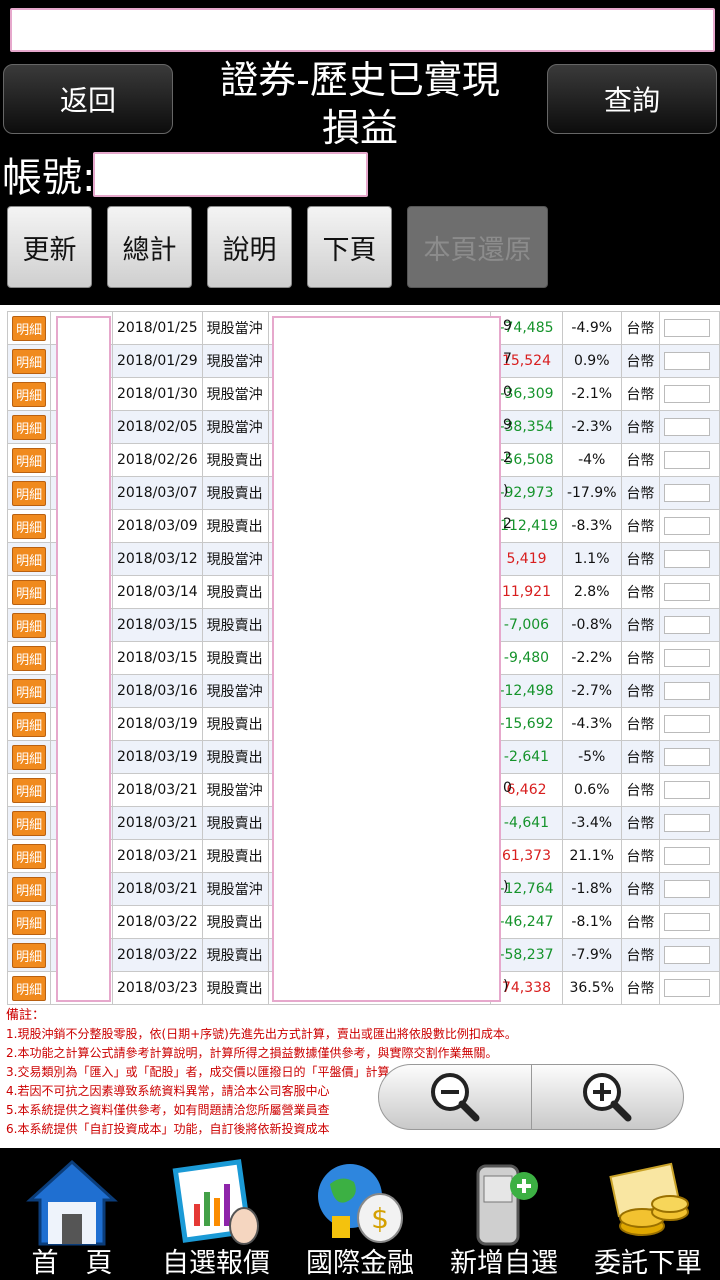  I want to click on query-button: 查詢, so click(632, 99).